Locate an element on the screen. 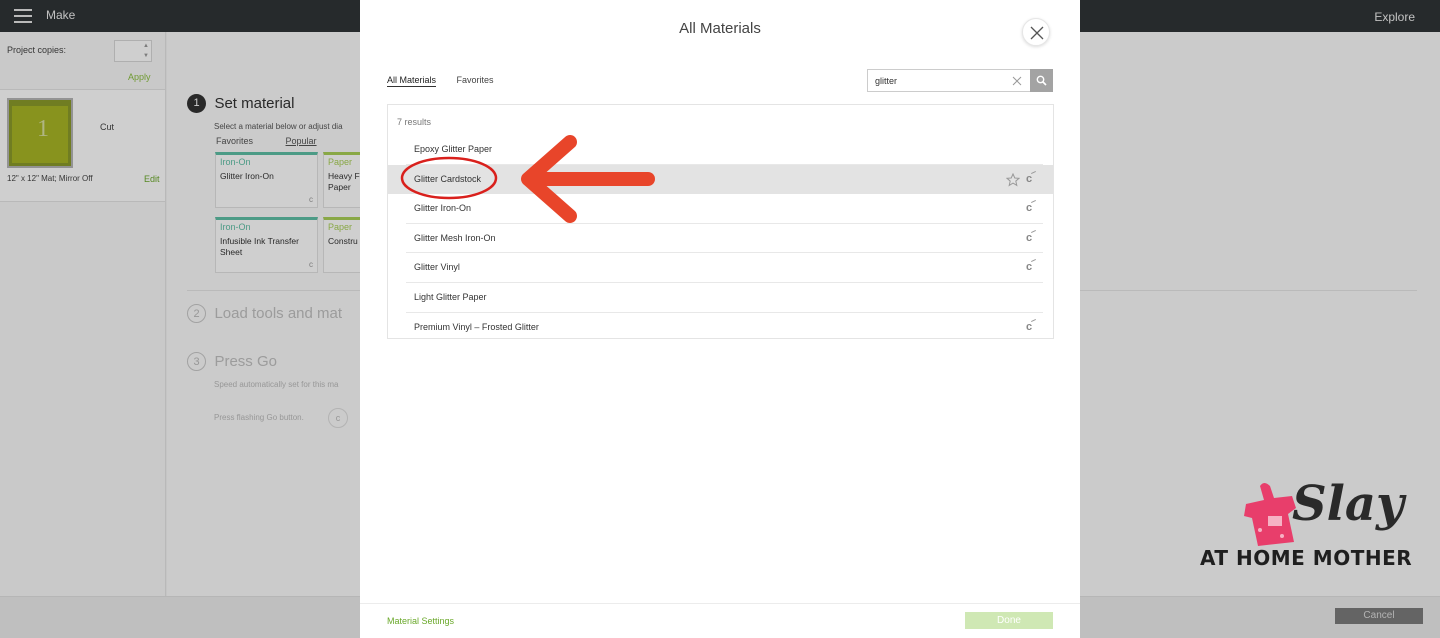 The image size is (1440, 638). logo-at-home-mother: AT HOME MOTHER is located at coordinates (1306, 558).